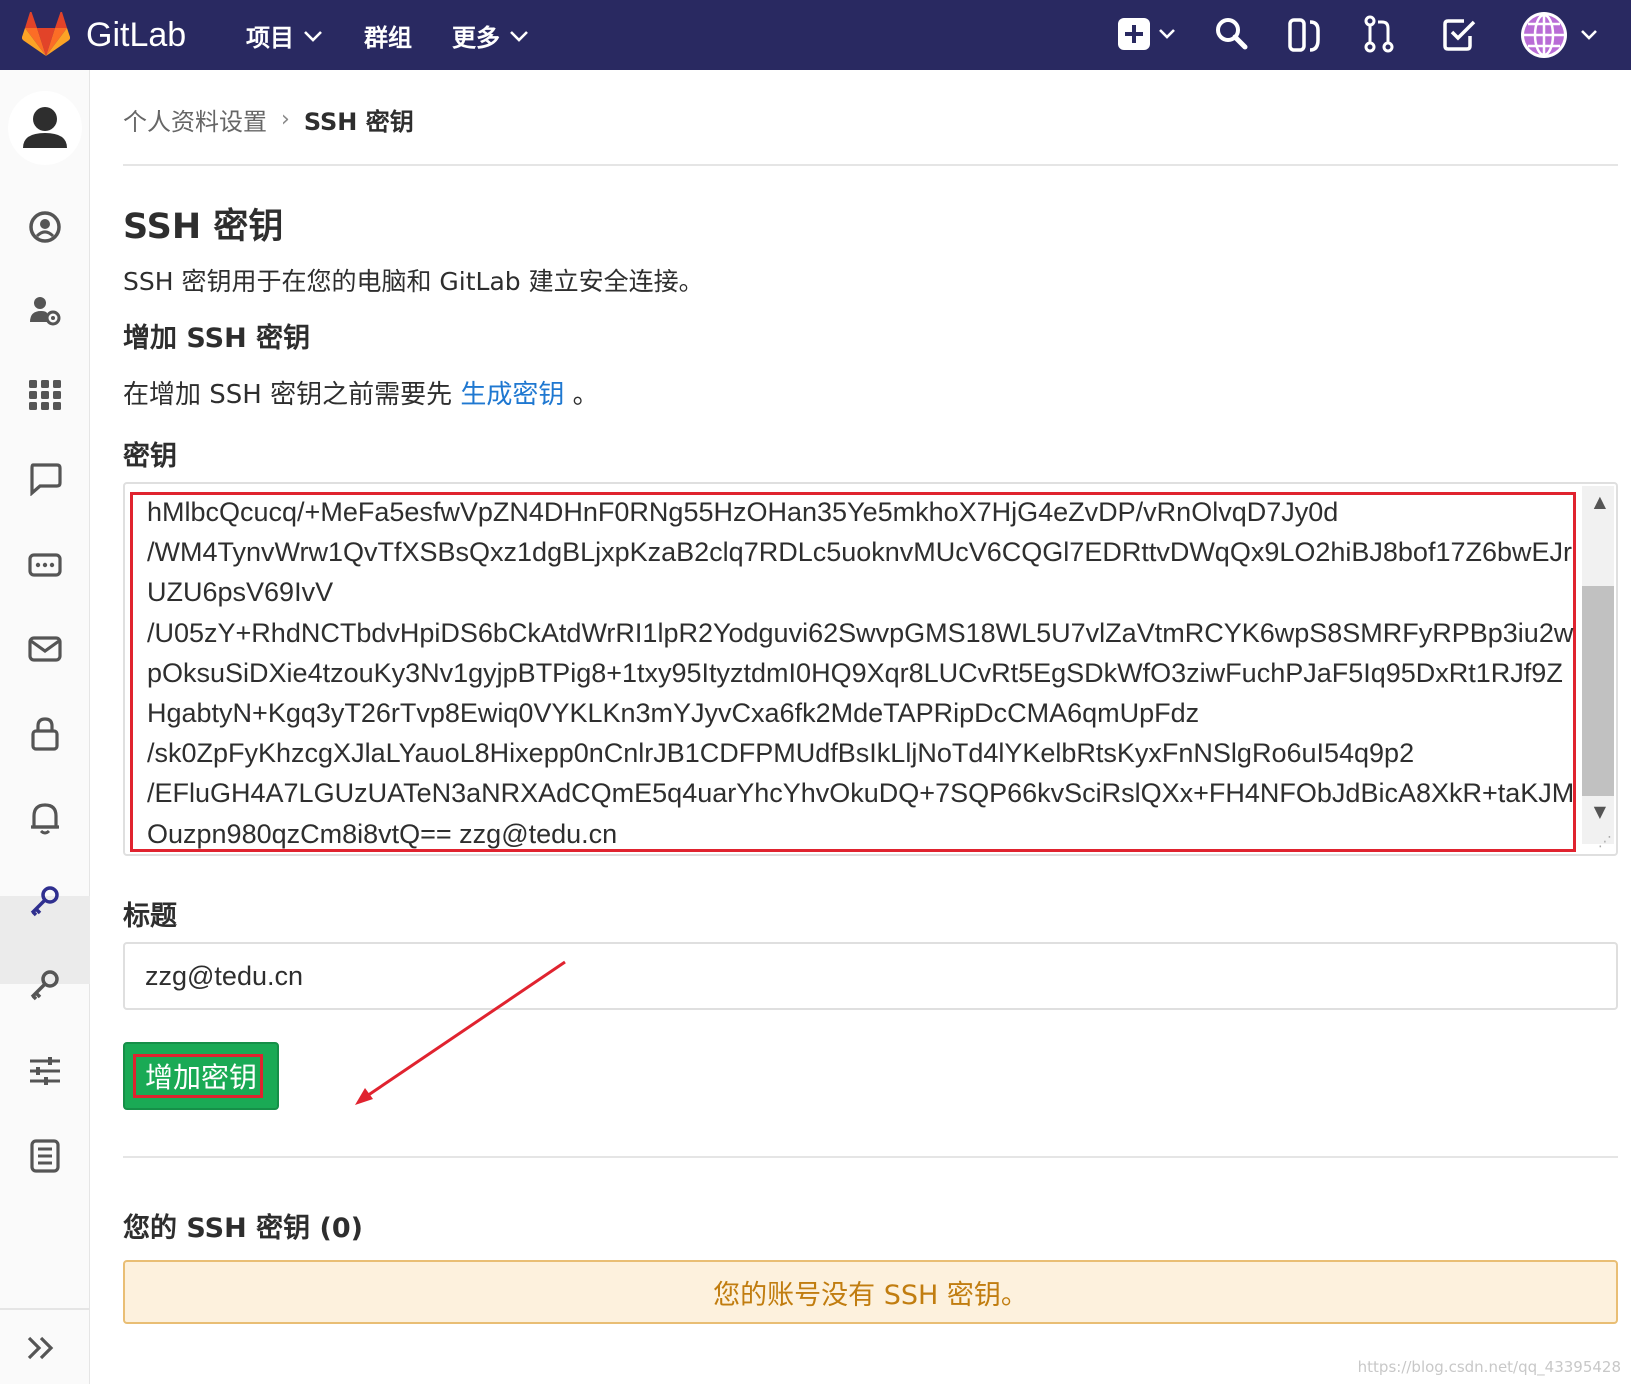 Image resolution: width=1631 pixels, height=1384 pixels. I want to click on settings-sidebar, so click(45, 727).